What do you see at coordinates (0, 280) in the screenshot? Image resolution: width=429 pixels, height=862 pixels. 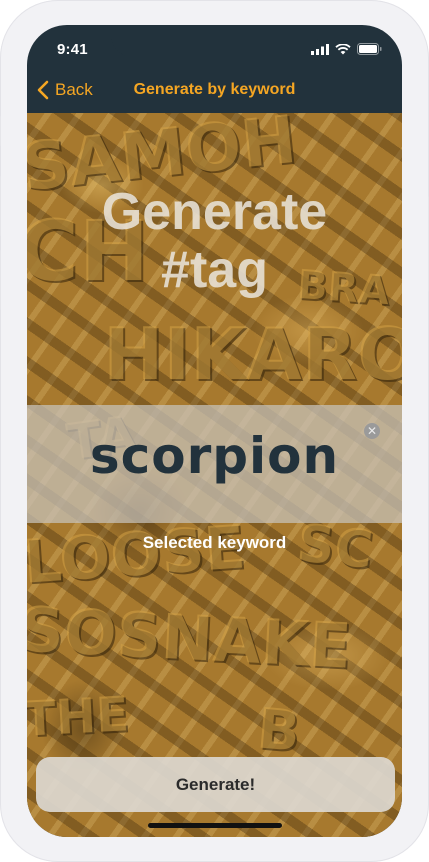 I see `side-button-volume-down` at bounding box center [0, 280].